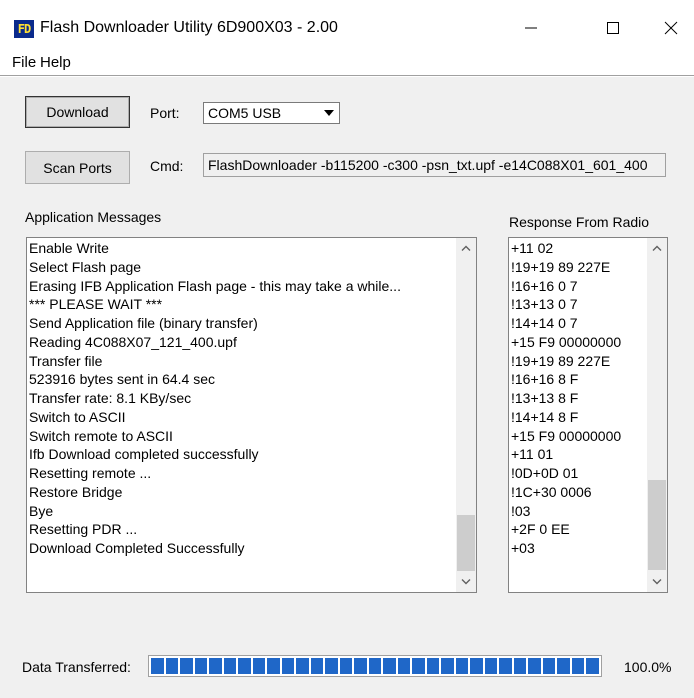 Image resolution: width=694 pixels, height=698 pixels. I want to click on scan-ports-button: Scan Ports, so click(77, 167).